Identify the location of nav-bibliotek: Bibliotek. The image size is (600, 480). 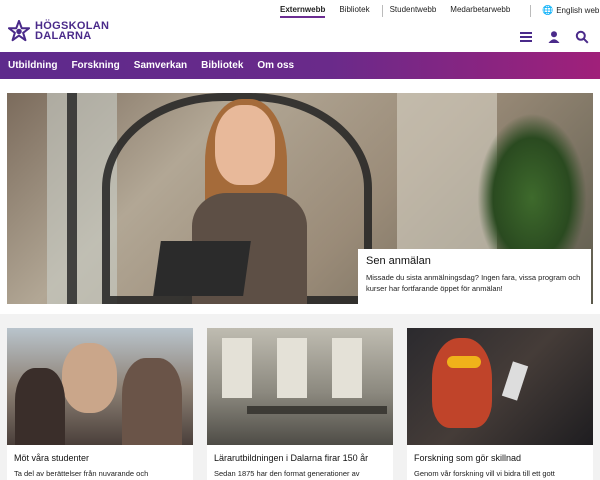
(222, 65).